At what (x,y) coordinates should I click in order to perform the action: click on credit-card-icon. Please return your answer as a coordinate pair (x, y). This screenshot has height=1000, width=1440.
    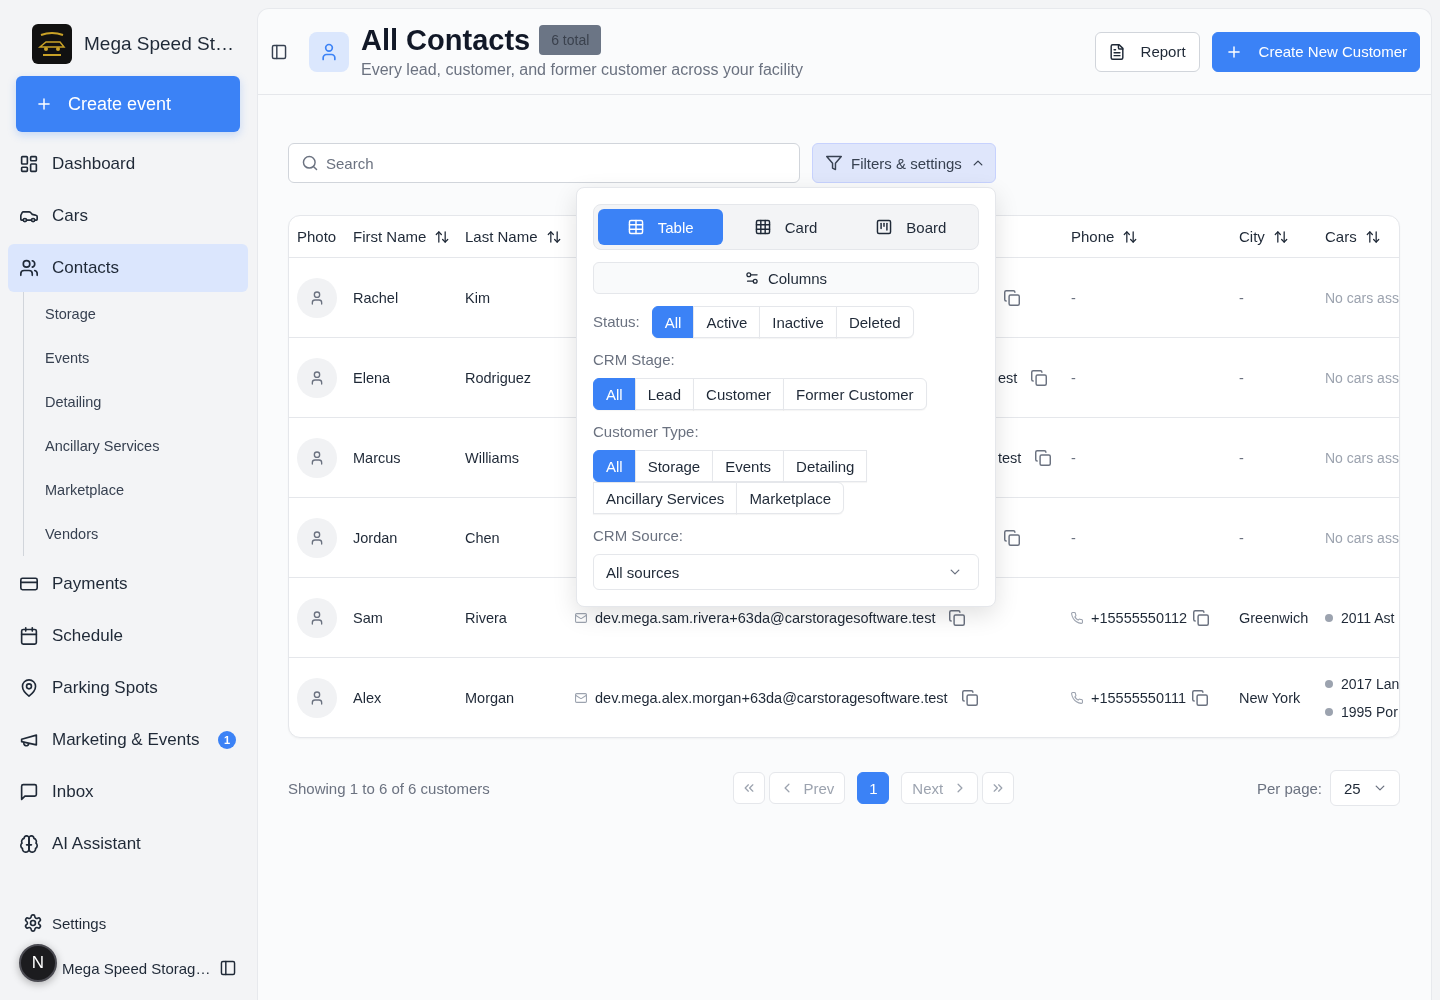
    Looking at the image, I should click on (29, 584).